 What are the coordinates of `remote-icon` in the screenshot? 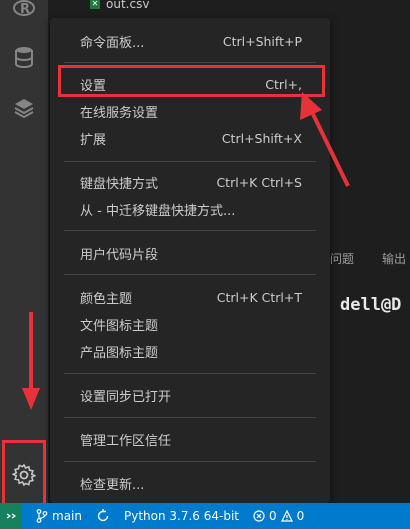 It's located at (11, 516).